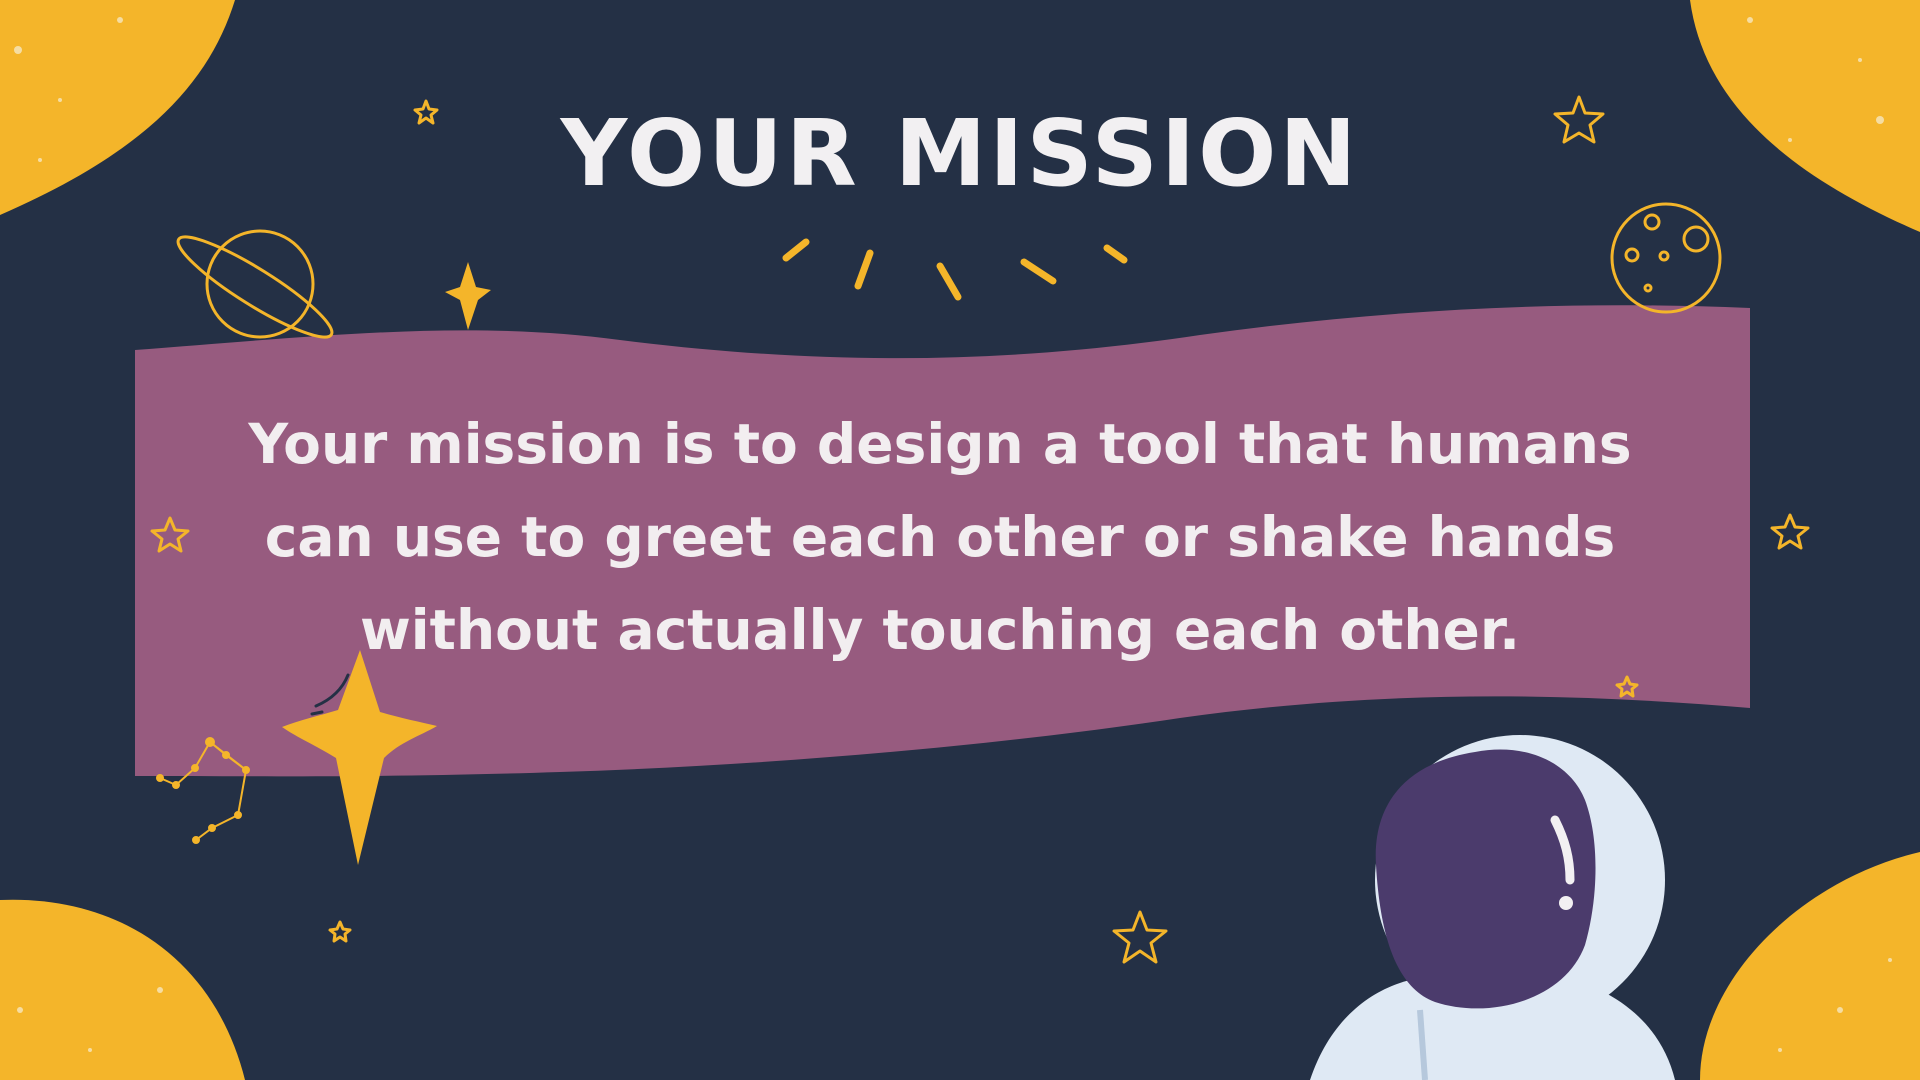  Describe the element at coordinates (1666, 258) in the screenshot. I see `moon-outline-icon` at that location.